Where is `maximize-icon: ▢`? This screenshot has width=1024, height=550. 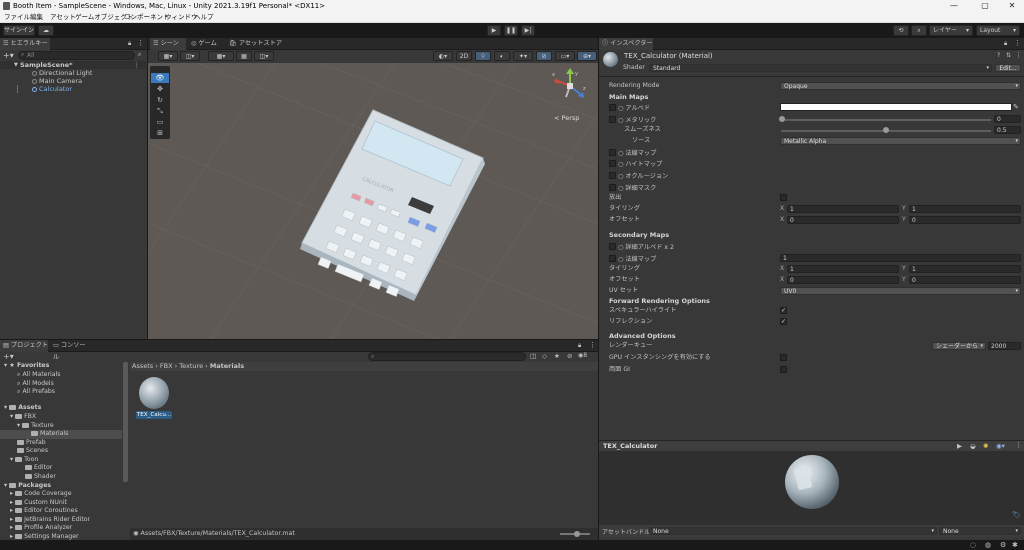
maximize-icon: ▢ is located at coordinates (985, 6).